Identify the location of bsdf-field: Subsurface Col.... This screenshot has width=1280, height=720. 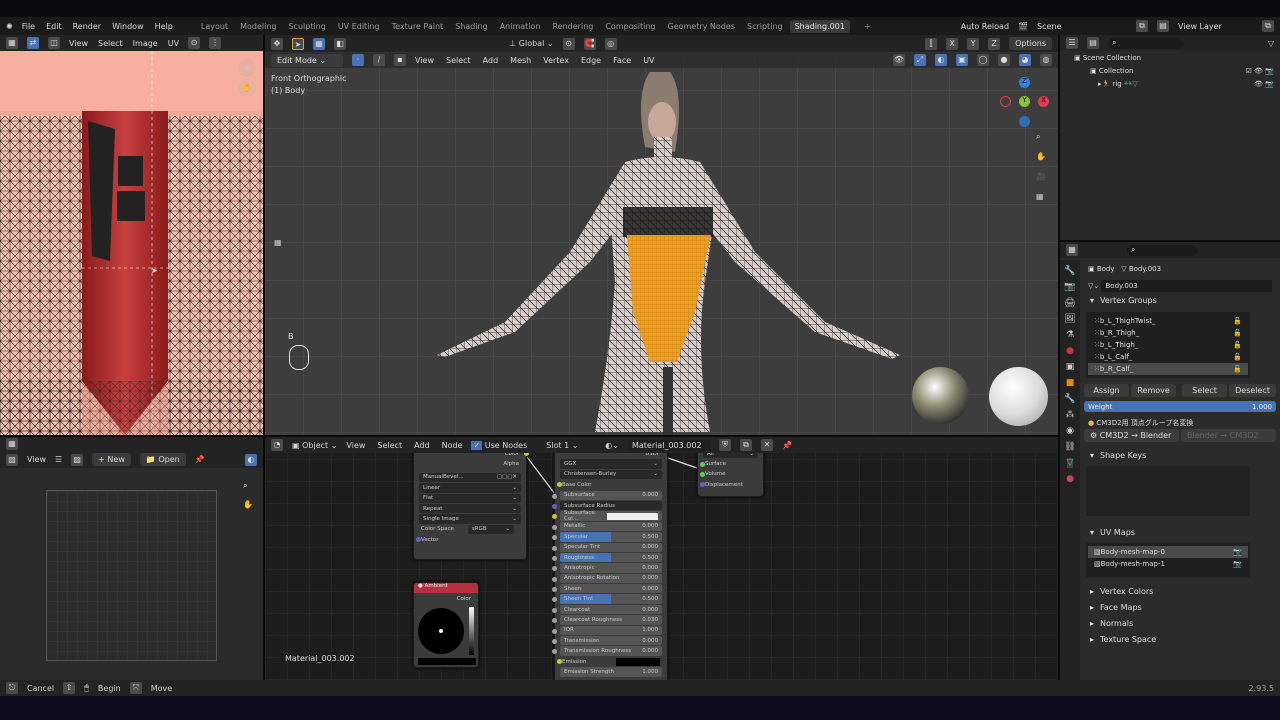
(611, 516).